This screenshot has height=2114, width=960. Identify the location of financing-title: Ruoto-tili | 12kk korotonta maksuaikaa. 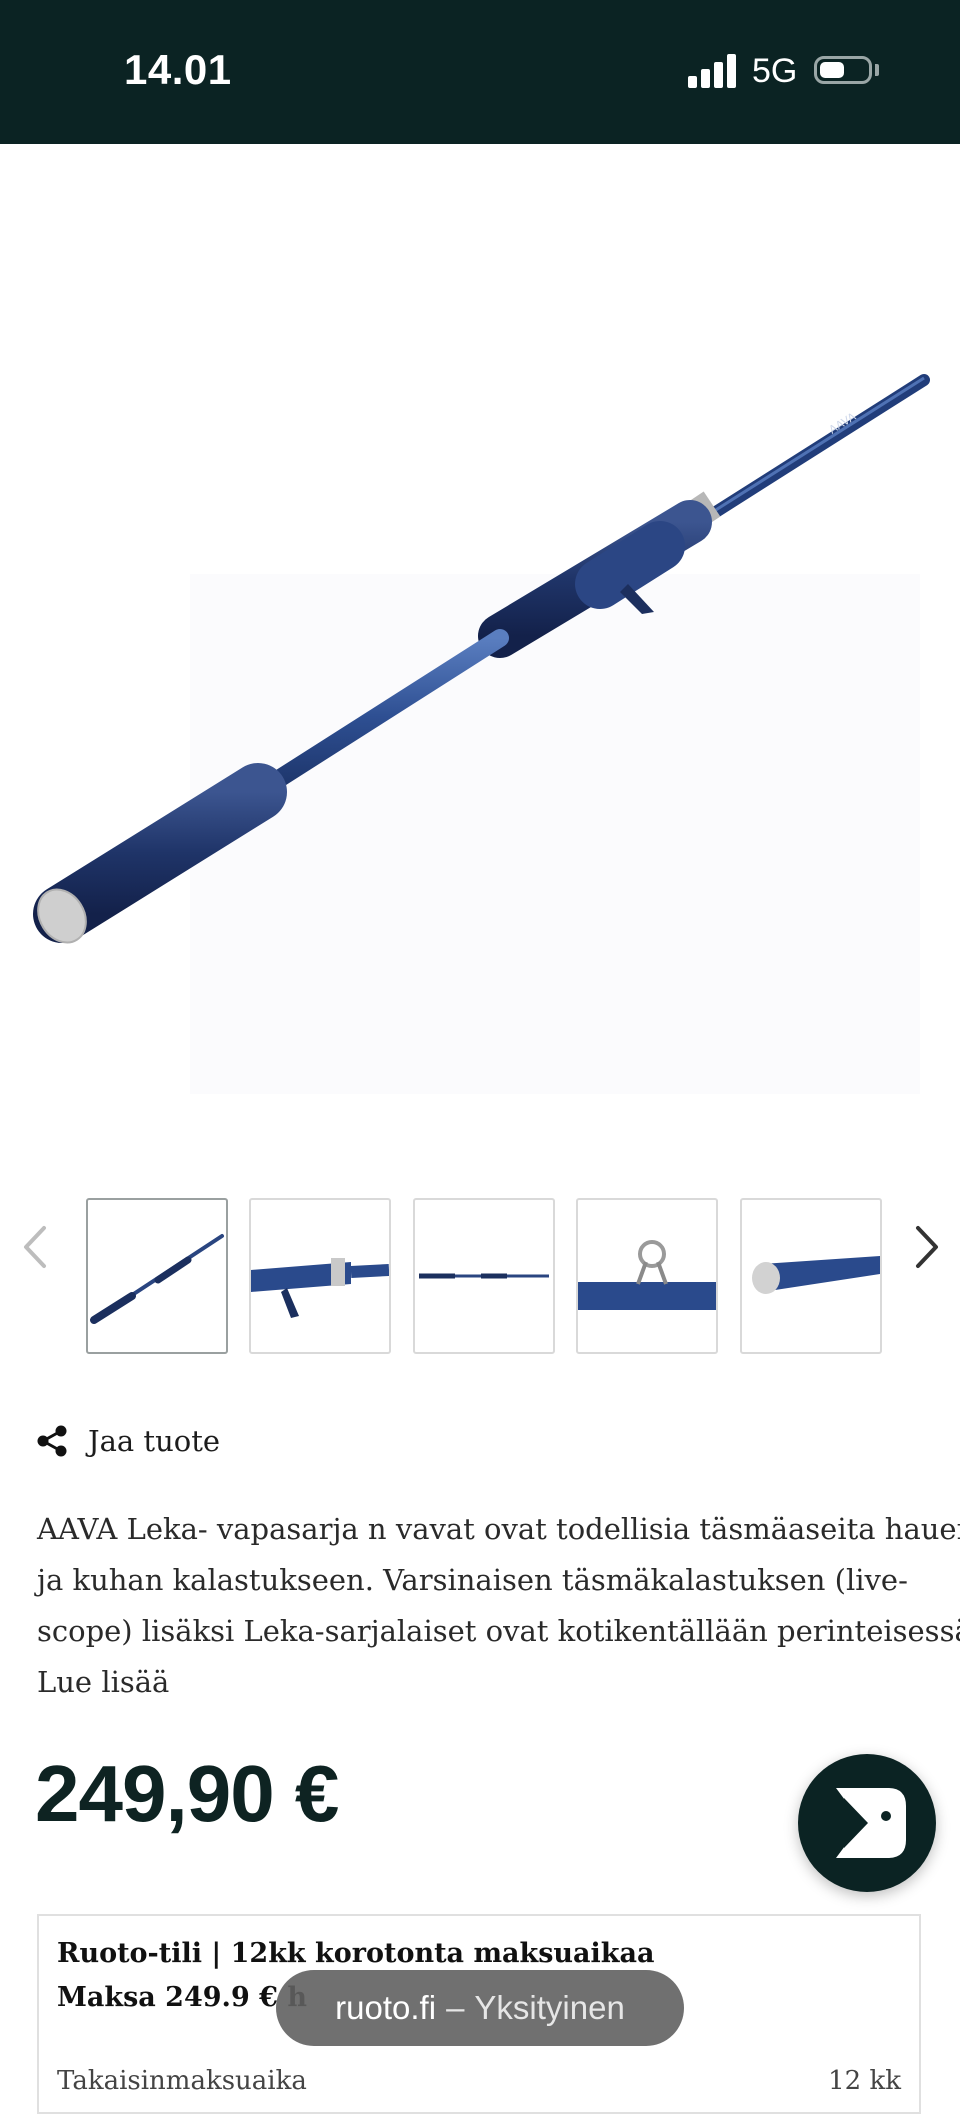
(356, 1953).